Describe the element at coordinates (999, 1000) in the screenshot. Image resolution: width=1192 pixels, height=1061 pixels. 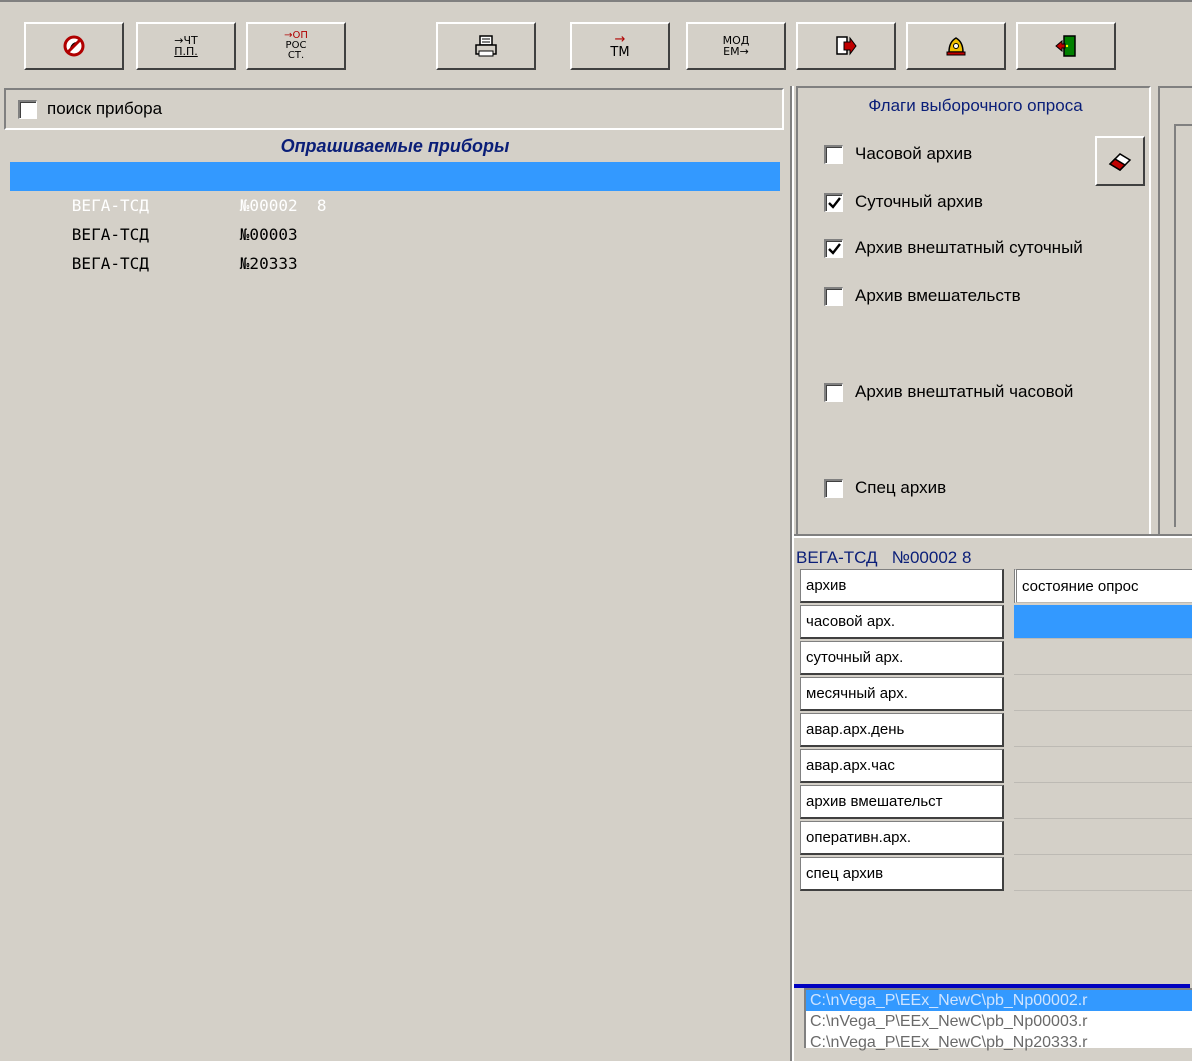
I see `list-item: C:\nVega_P\EEx_NewC\pb_Np00002.r` at that location.